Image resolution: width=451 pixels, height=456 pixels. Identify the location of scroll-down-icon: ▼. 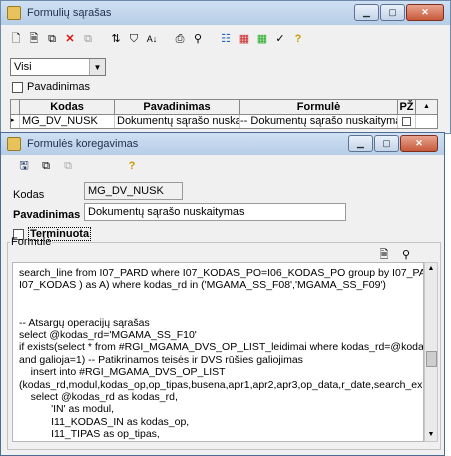
(431, 435).